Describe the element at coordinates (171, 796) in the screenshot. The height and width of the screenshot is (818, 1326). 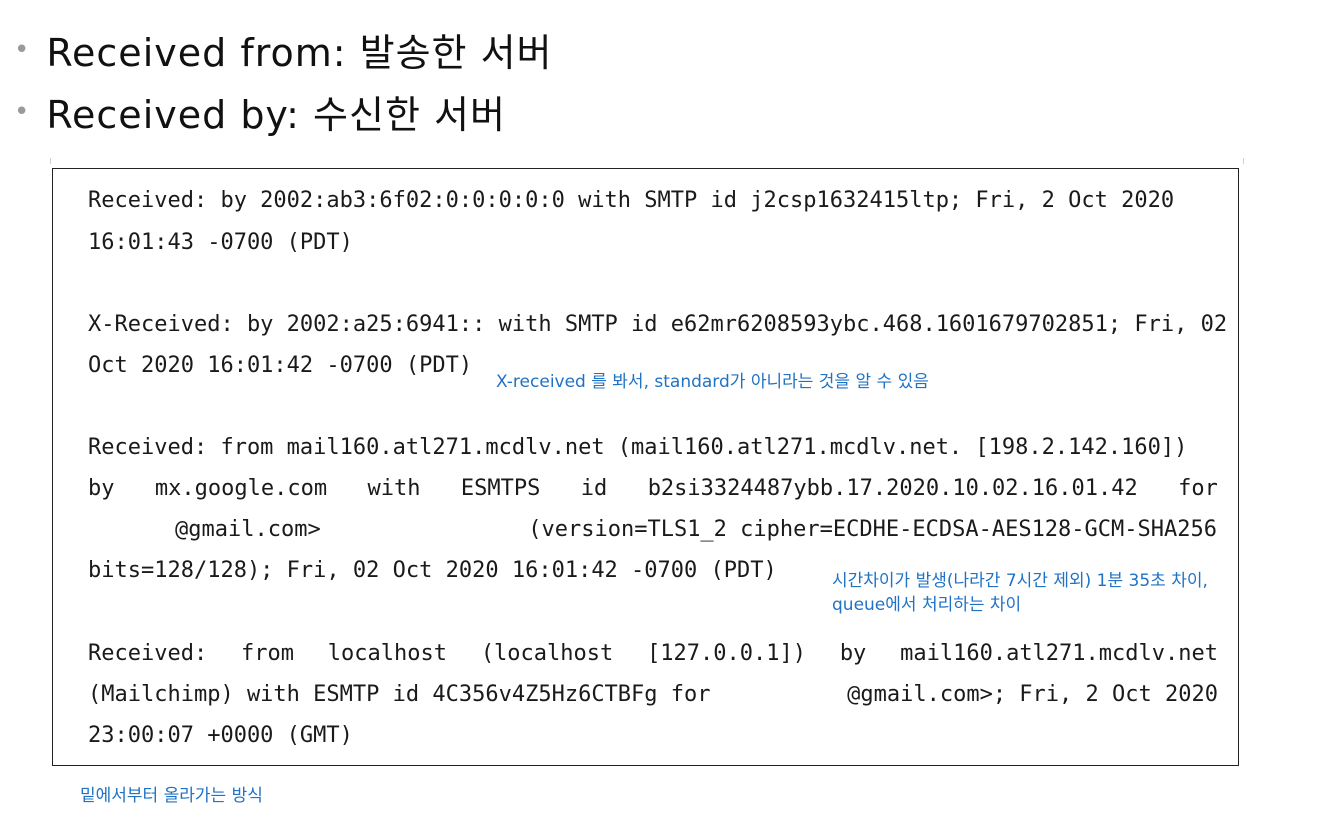
I see `bottom-up-annotation: 밑에서부터 올라가는 방식` at that location.